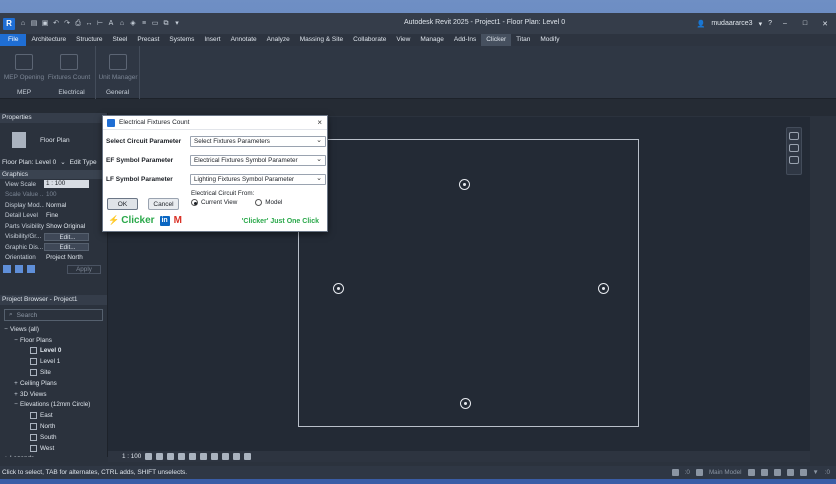 The image size is (836, 484). What do you see at coordinates (215, 456) in the screenshot?
I see `lock-3d-icon` at bounding box center [215, 456].